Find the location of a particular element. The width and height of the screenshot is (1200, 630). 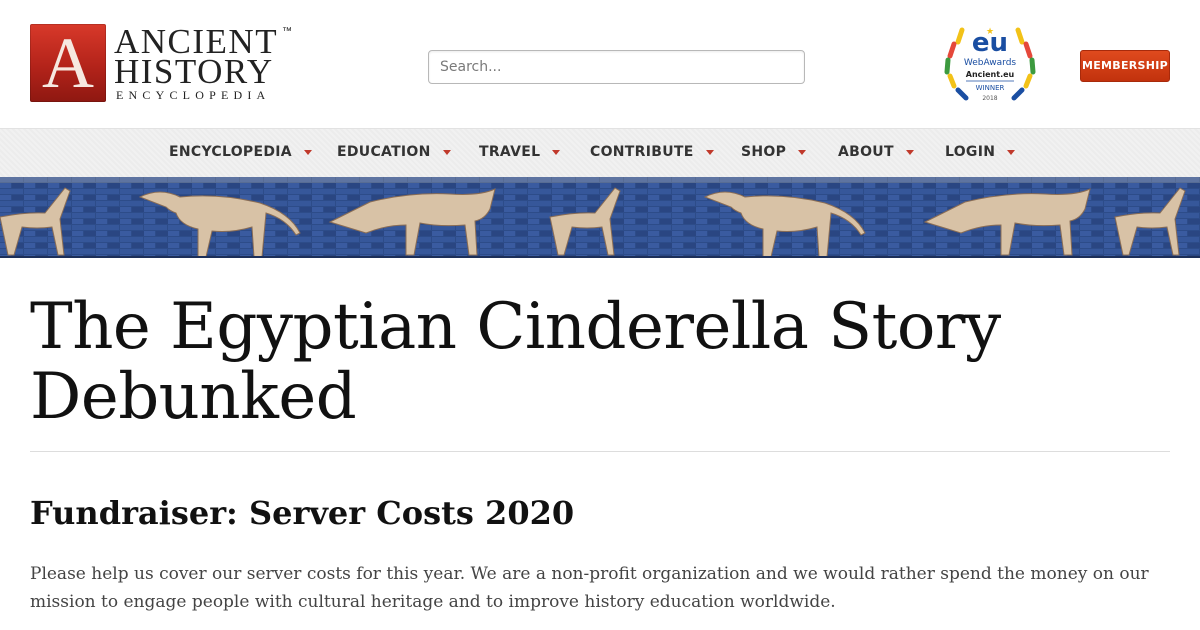

logo-mark: A is located at coordinates (68, 63).